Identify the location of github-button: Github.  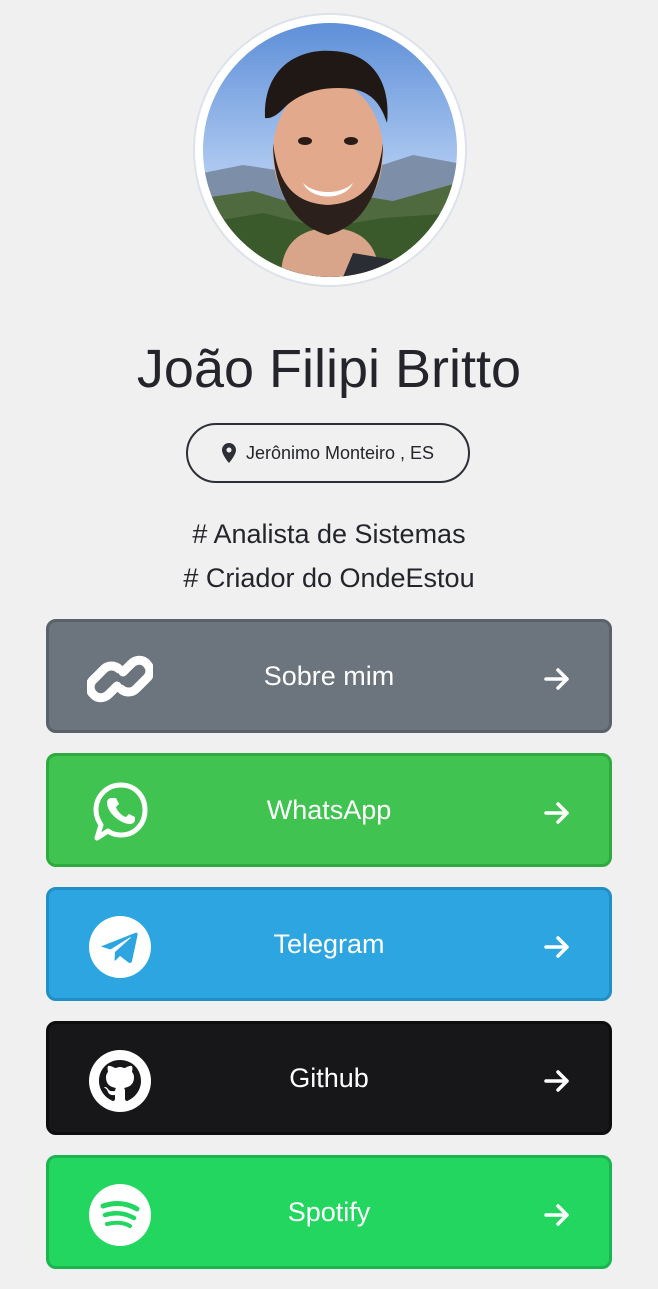
(329, 1078).